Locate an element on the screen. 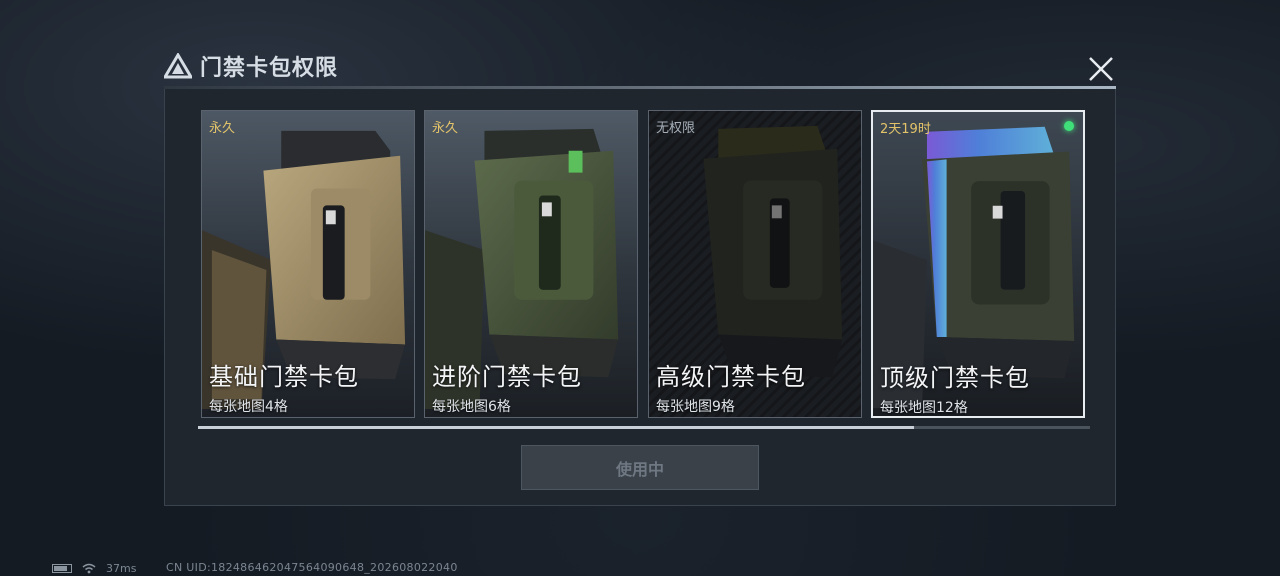  card-title: 进阶门禁卡包 is located at coordinates (507, 377).